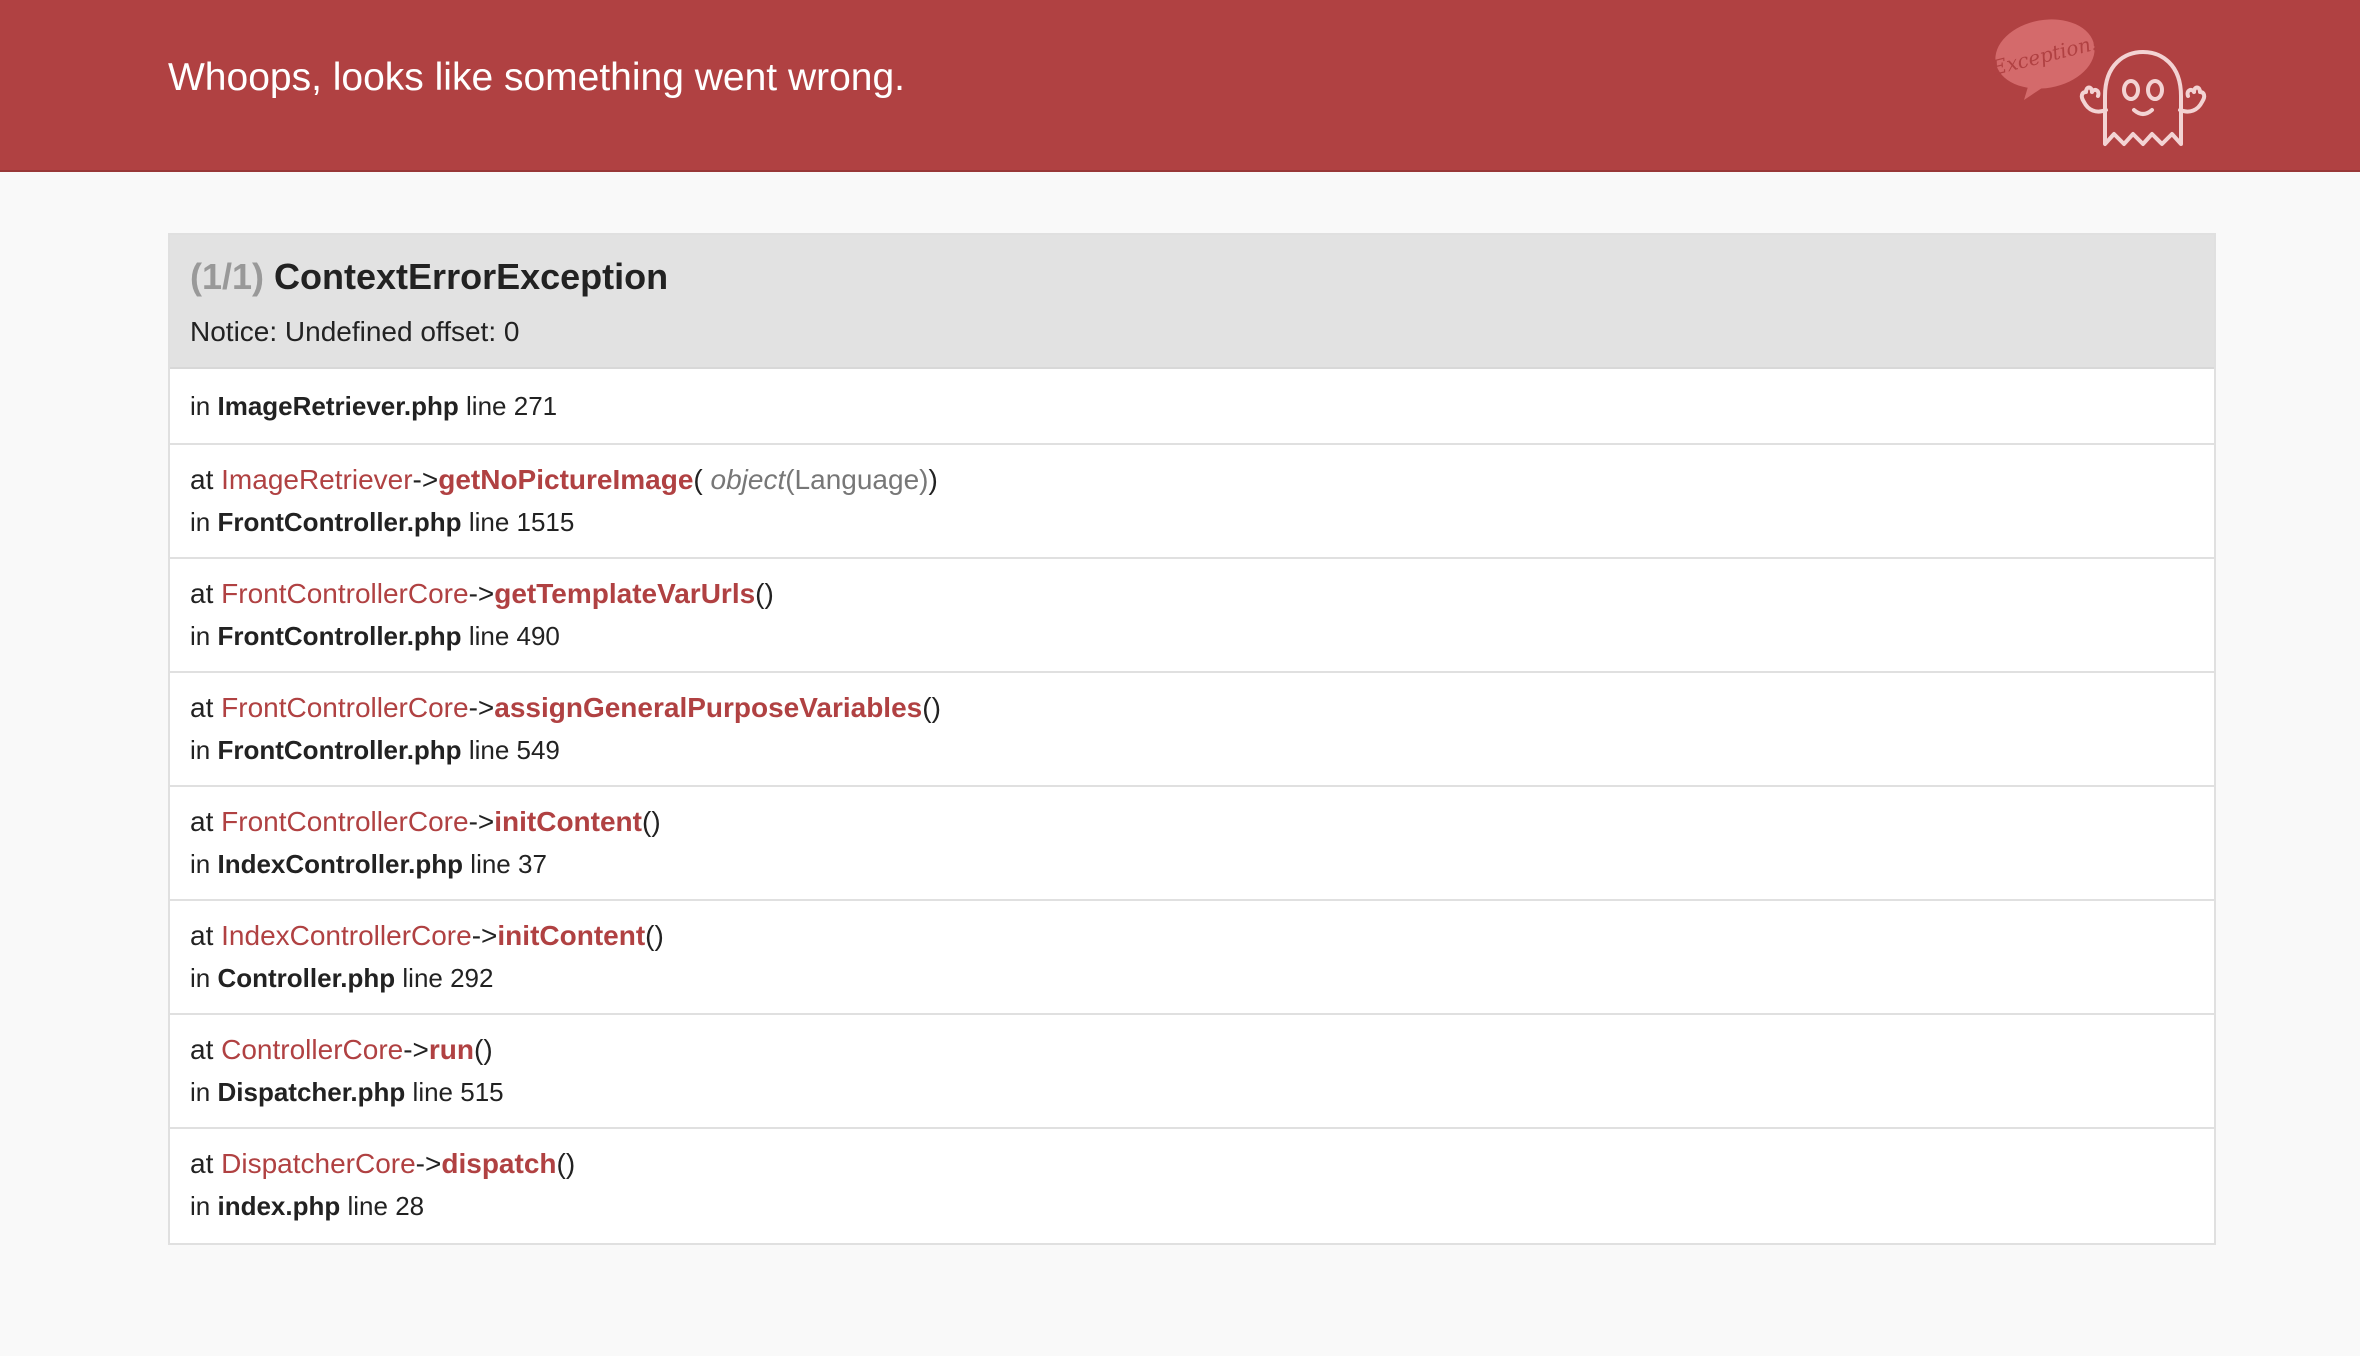 The width and height of the screenshot is (2360, 1356). What do you see at coordinates (1192, 407) in the screenshot?
I see `trace-origin-frame: in ImageRetriever.php line 271` at bounding box center [1192, 407].